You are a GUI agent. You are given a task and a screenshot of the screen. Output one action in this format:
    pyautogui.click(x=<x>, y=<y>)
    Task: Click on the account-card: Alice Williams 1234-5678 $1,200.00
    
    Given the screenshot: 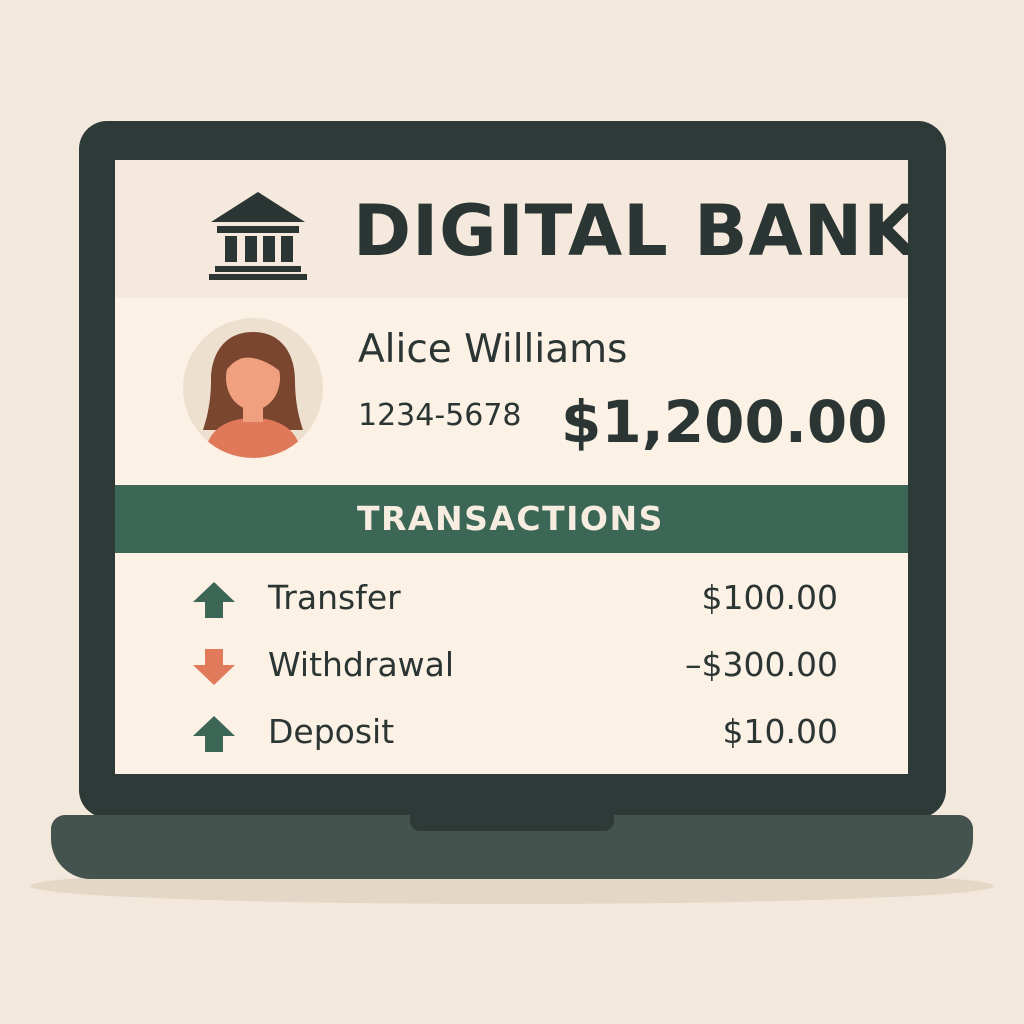 What is the action you would take?
    pyautogui.click(x=511, y=390)
    